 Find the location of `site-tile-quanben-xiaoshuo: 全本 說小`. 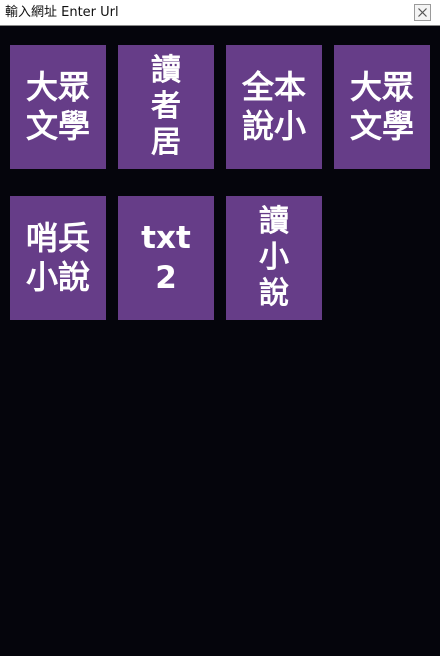

site-tile-quanben-xiaoshuo: 全本 說小 is located at coordinates (274, 107).